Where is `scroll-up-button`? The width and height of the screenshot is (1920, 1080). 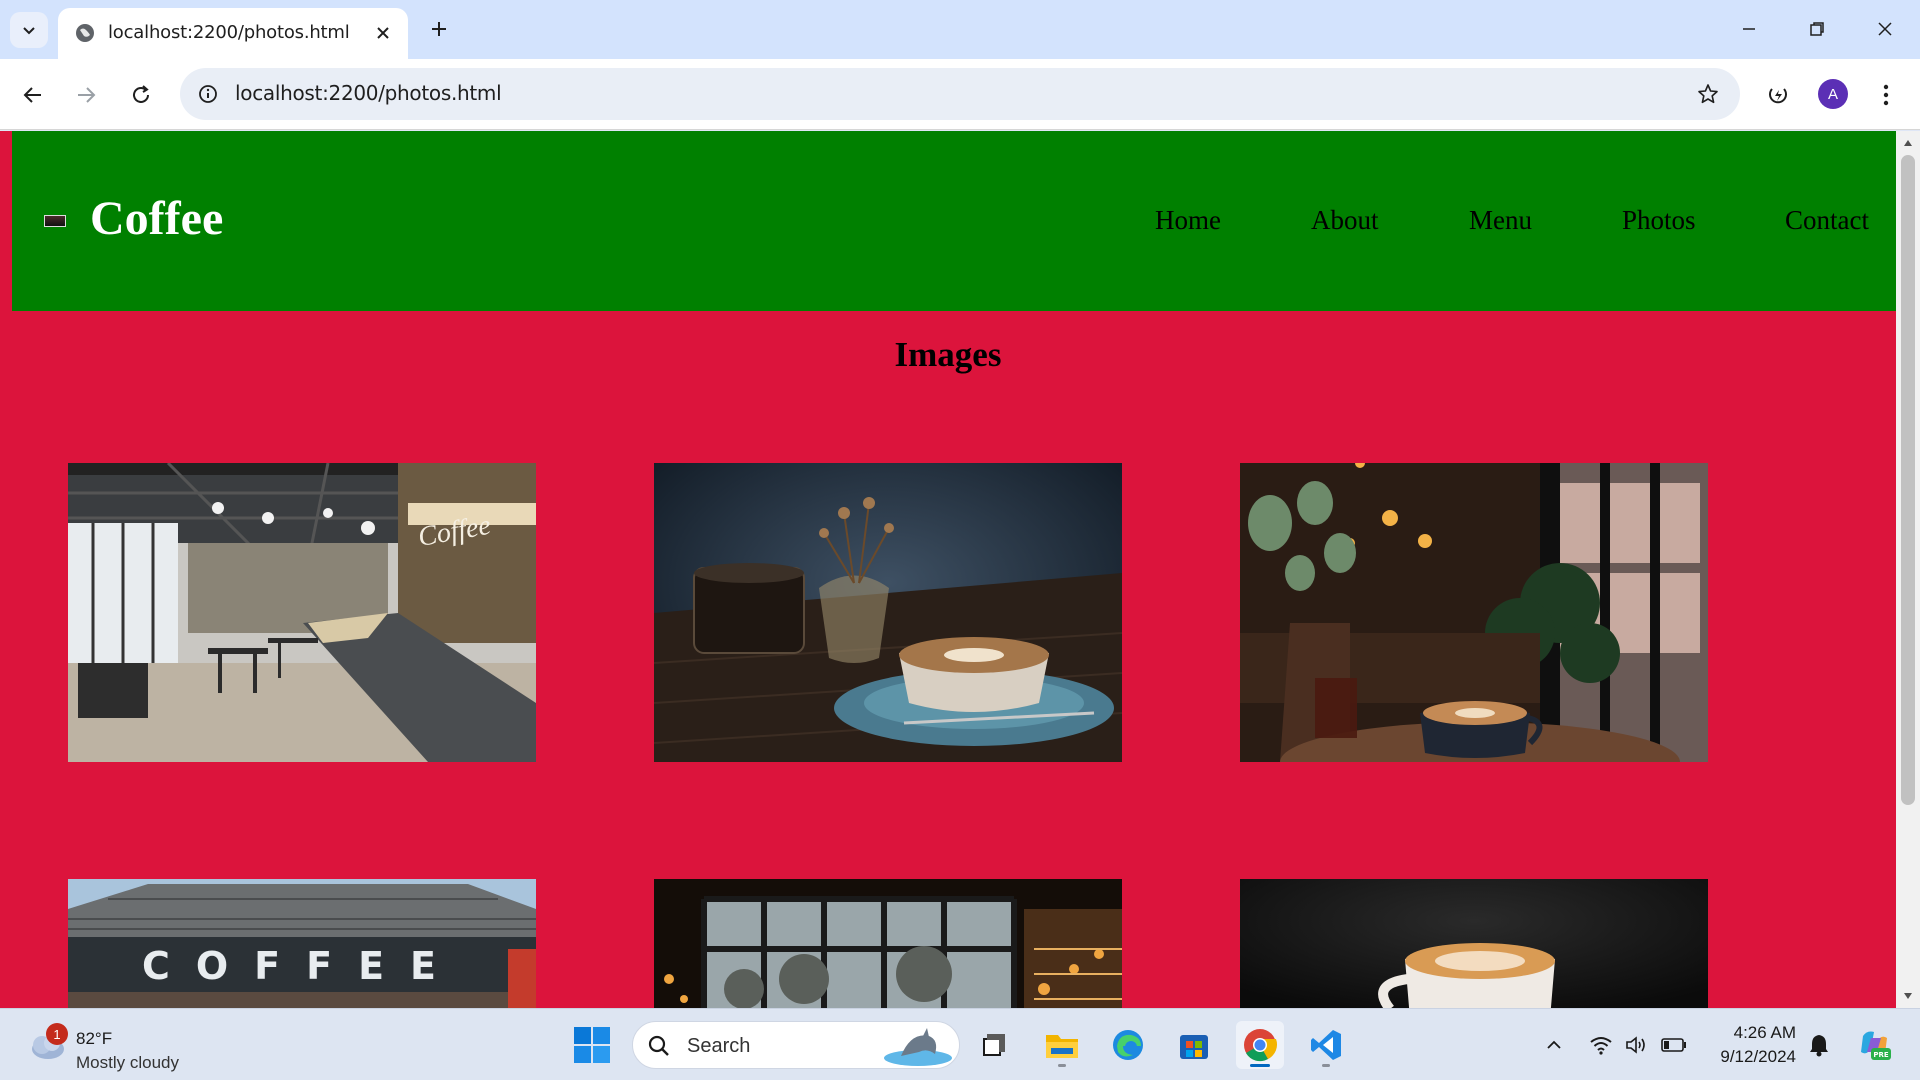 scroll-up-button is located at coordinates (1908, 143).